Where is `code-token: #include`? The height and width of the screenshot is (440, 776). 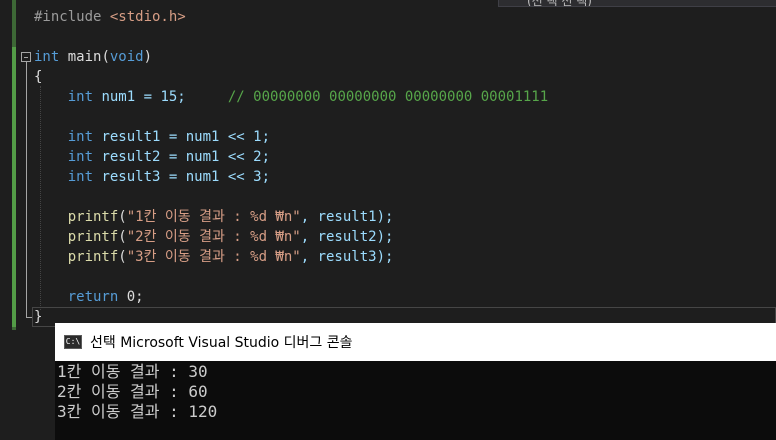
code-token: #include is located at coordinates (72, 17).